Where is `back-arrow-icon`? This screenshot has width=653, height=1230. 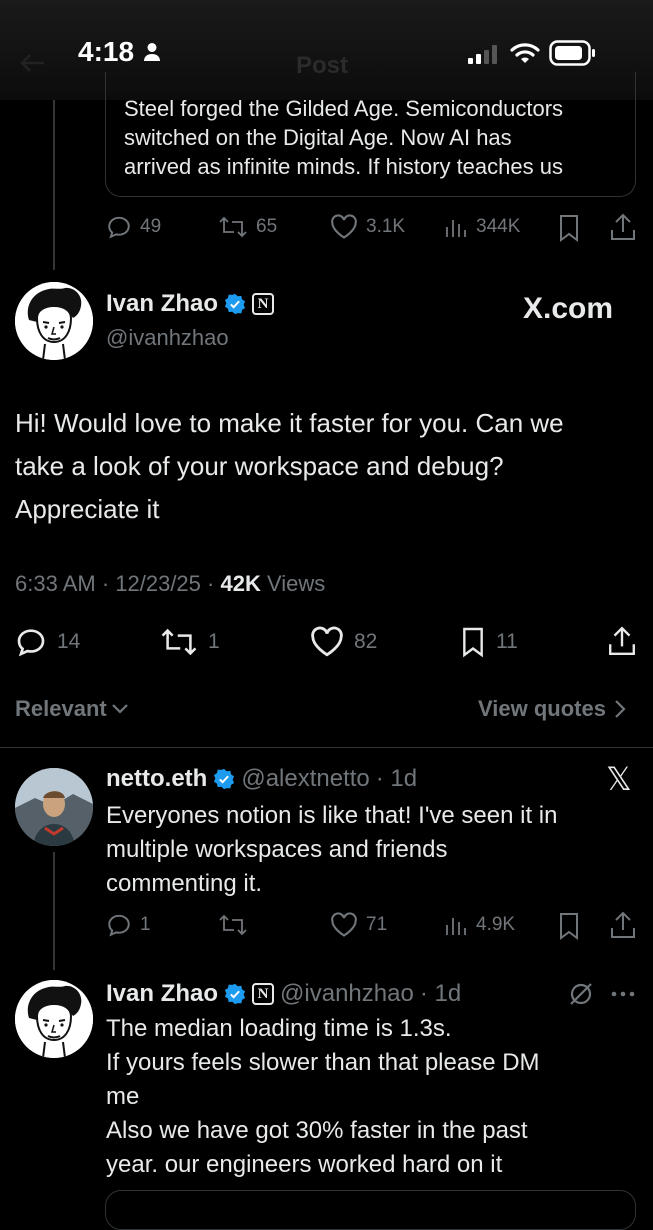
back-arrow-icon is located at coordinates (32, 63).